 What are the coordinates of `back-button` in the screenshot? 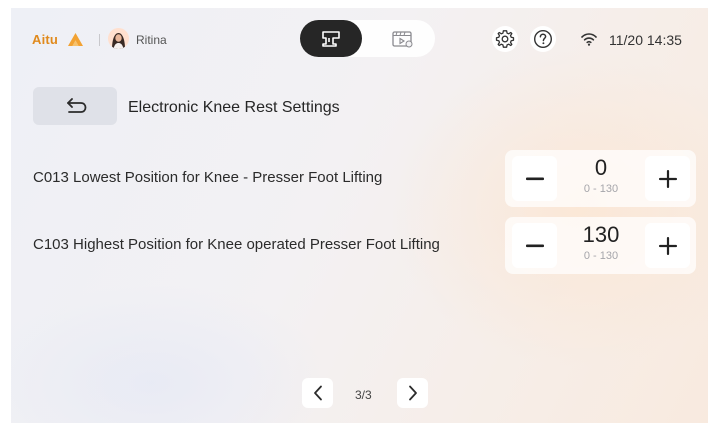 It's located at (75, 106).